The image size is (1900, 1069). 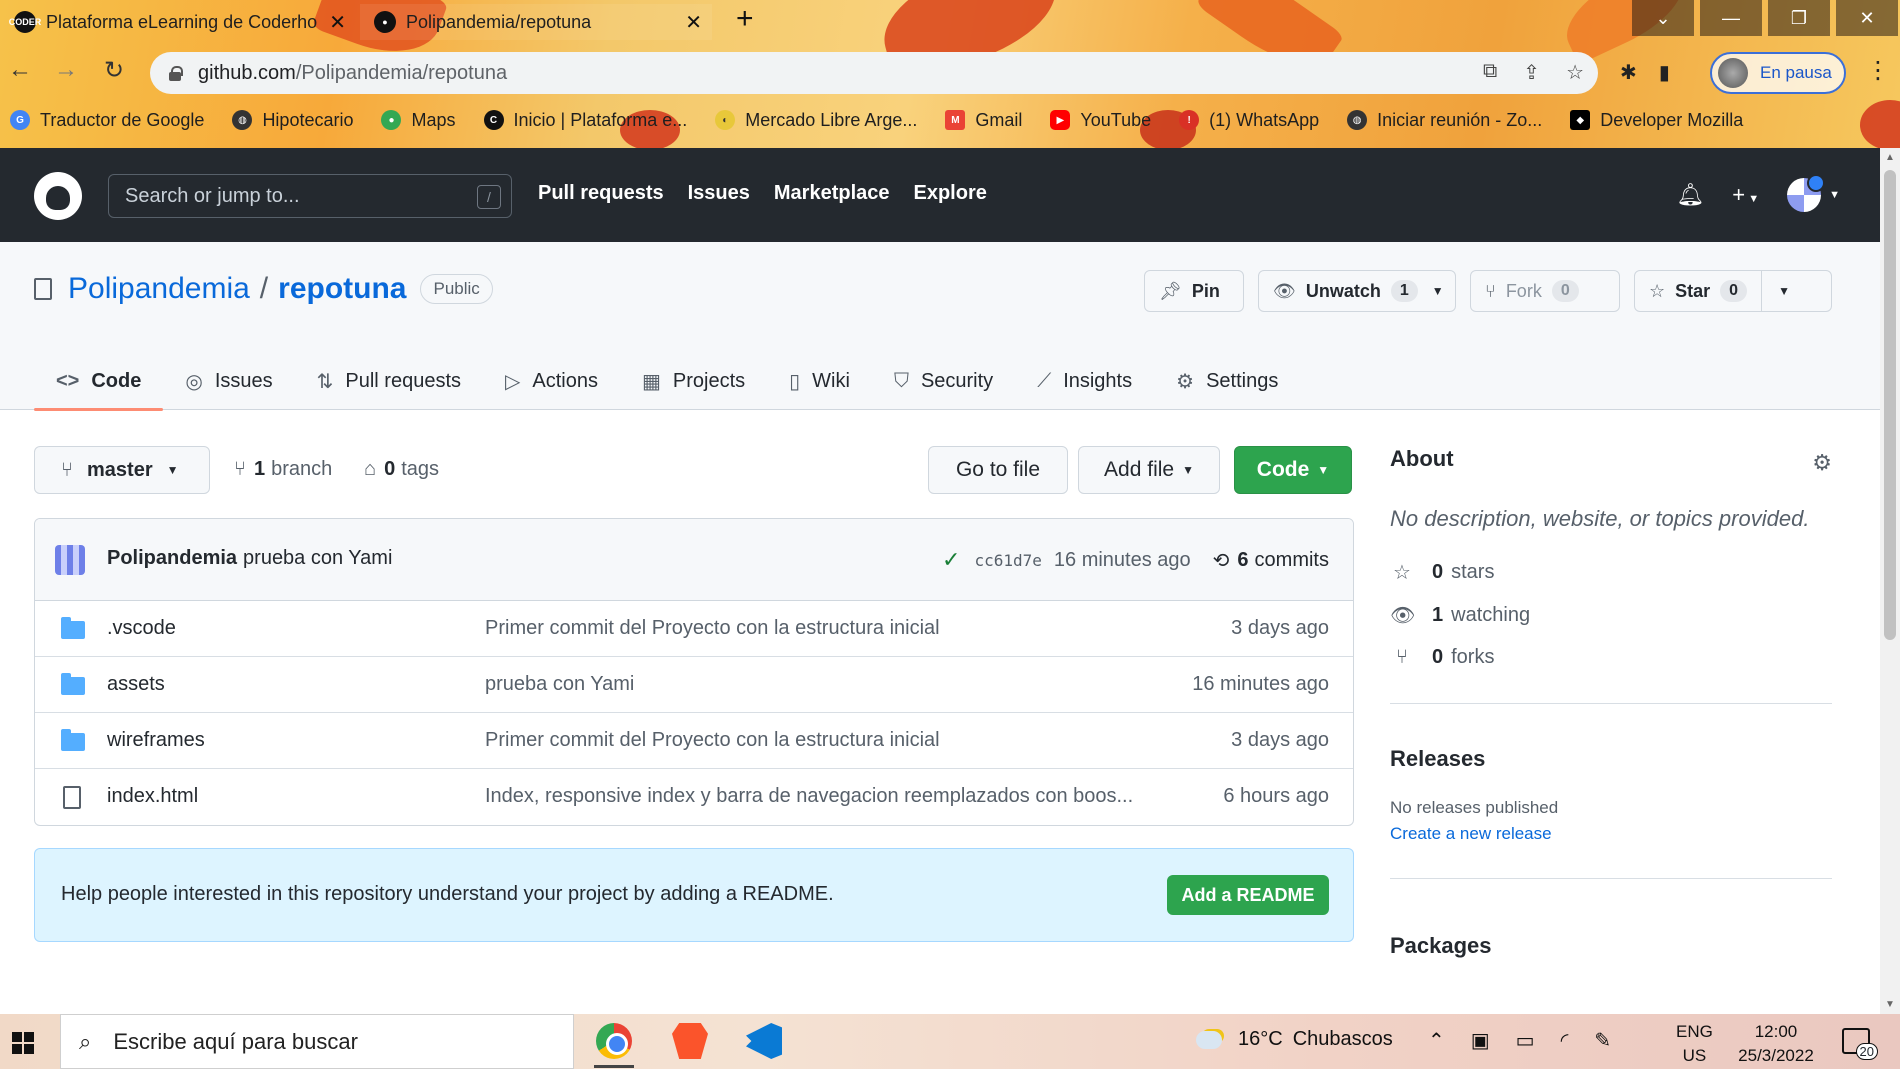 What do you see at coordinates (159, 289) in the screenshot?
I see `repo-owner-link: Polipandemia` at bounding box center [159, 289].